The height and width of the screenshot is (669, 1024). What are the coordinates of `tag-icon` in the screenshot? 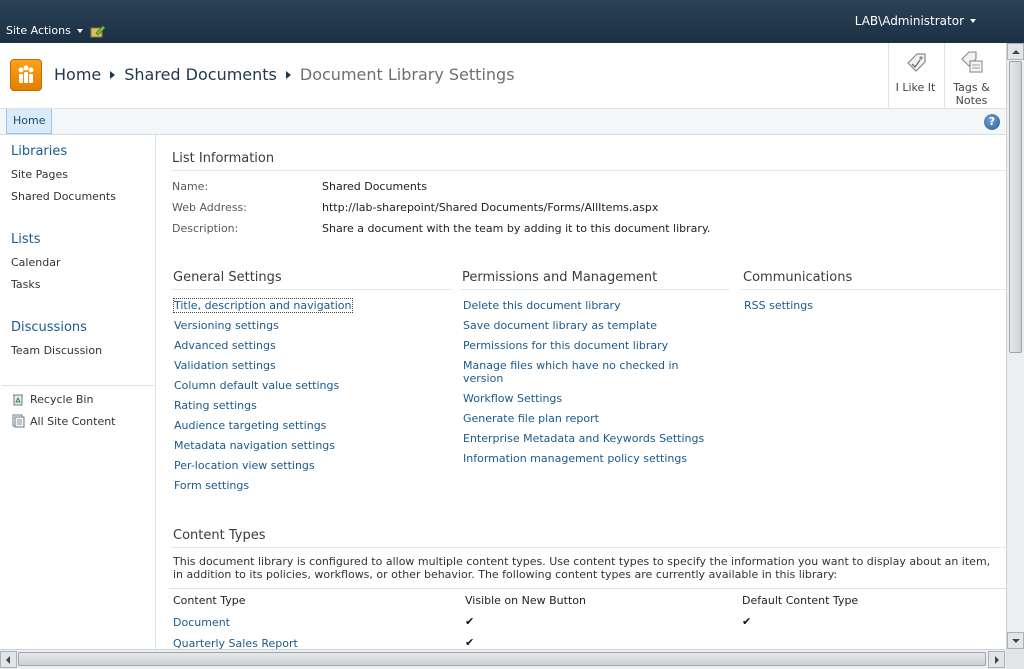 It's located at (916, 62).